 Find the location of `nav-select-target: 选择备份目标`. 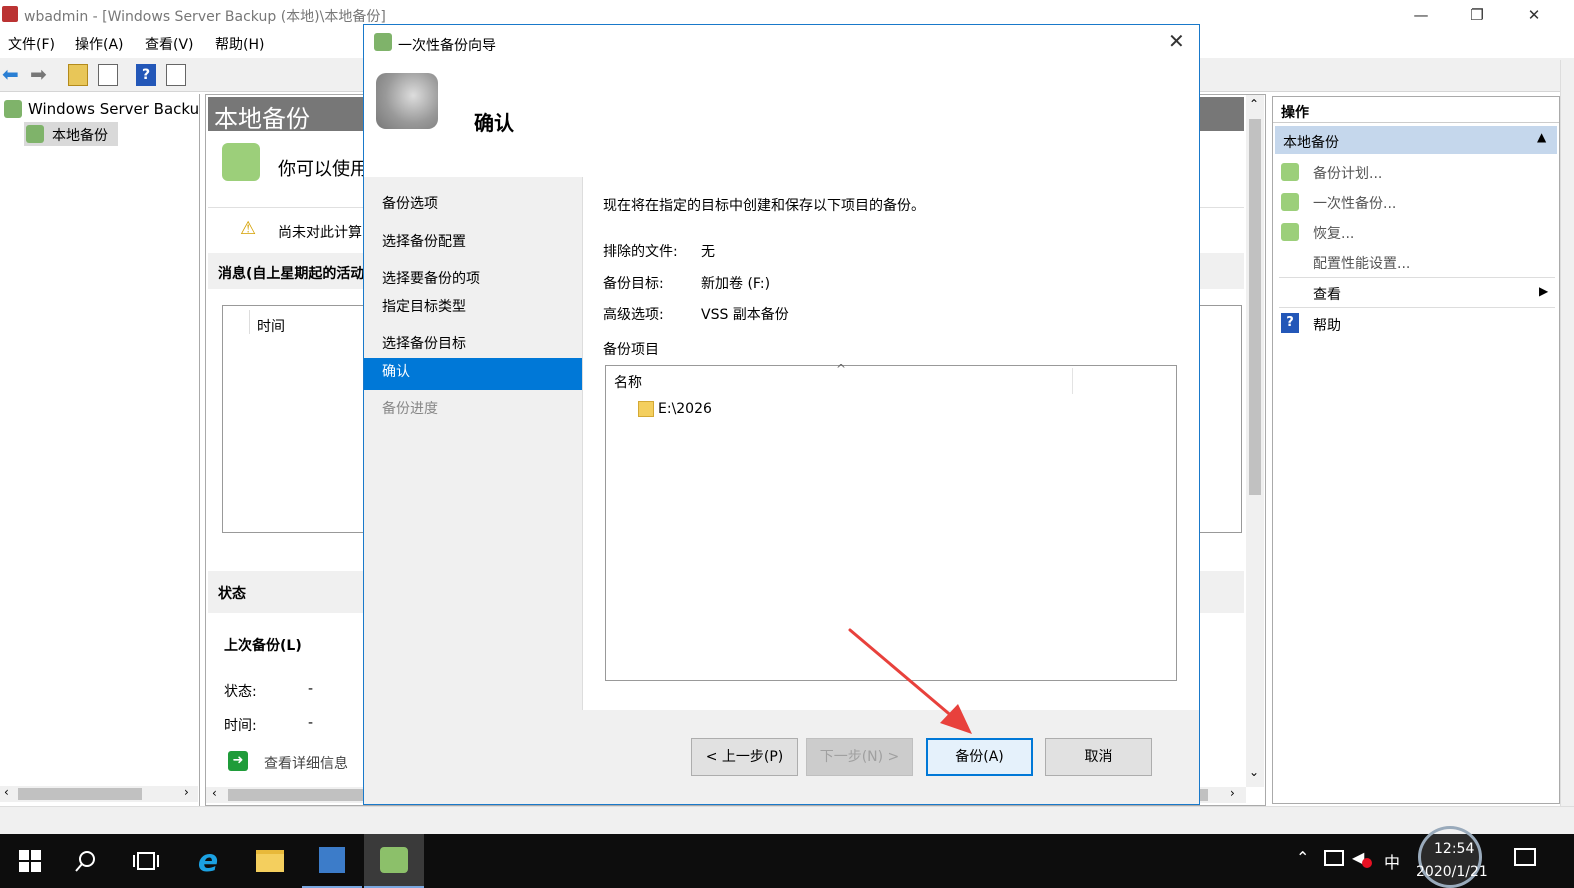

nav-select-target: 选择备份目标 is located at coordinates (424, 343).